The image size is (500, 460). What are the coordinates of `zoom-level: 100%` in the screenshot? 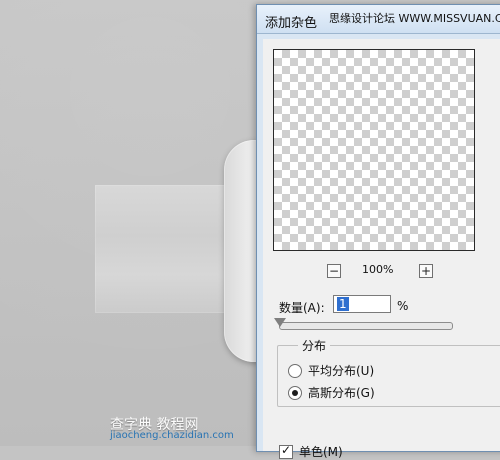 It's located at (378, 269).